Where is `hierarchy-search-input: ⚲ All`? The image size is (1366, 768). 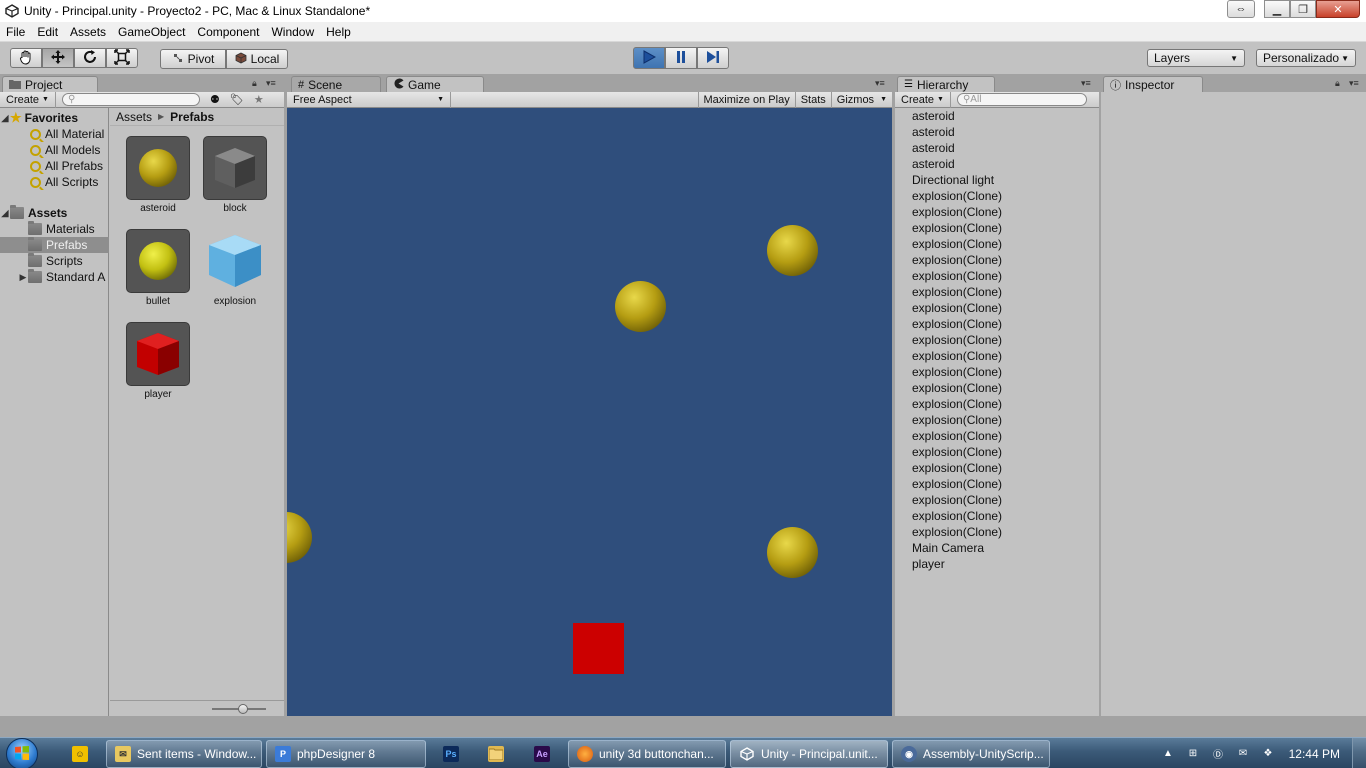 hierarchy-search-input: ⚲ All is located at coordinates (1021, 99).